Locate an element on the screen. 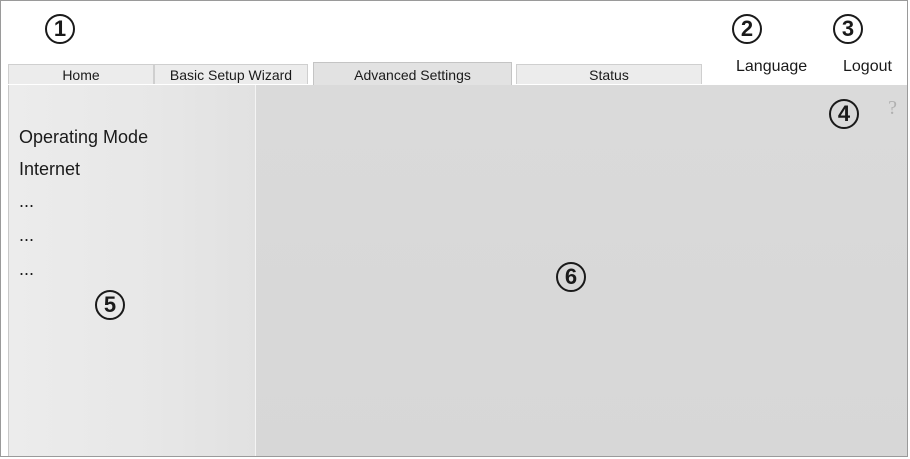  callout-5: 5 is located at coordinates (110, 305).